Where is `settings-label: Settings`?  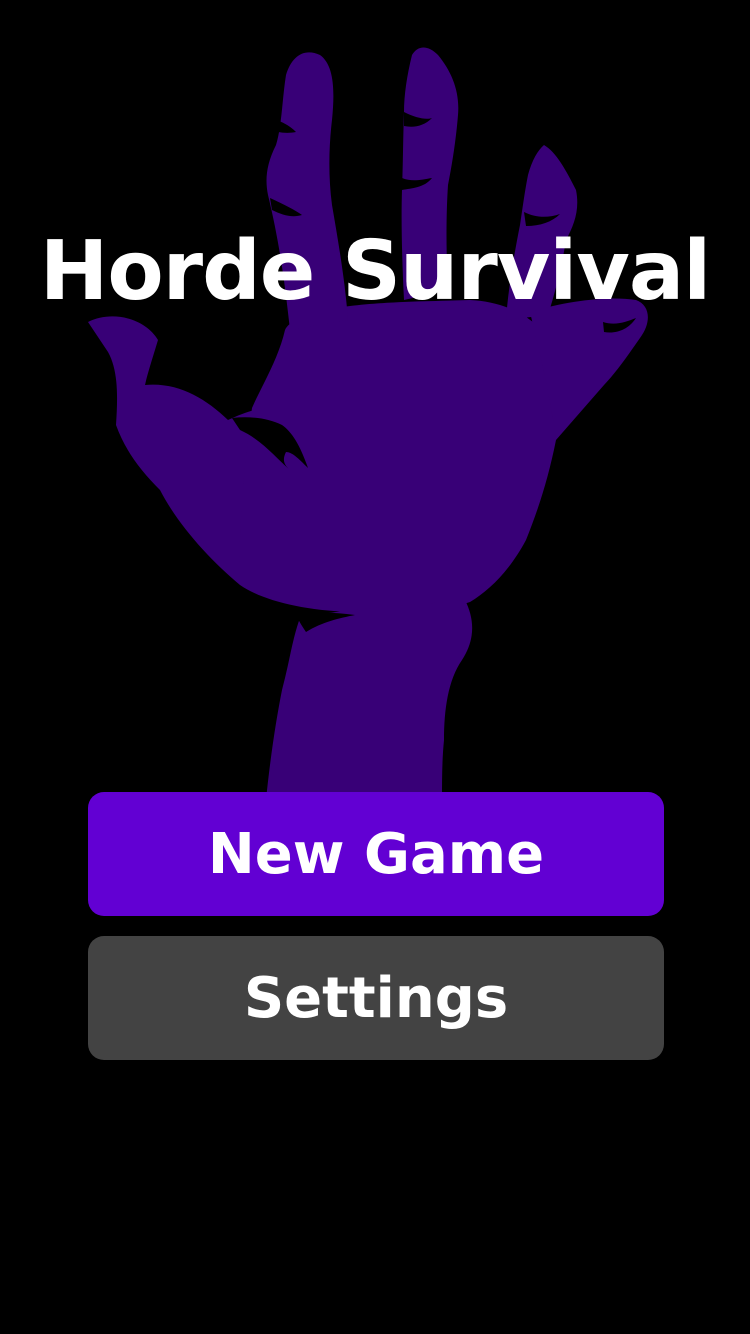
settings-label: Settings is located at coordinates (376, 998).